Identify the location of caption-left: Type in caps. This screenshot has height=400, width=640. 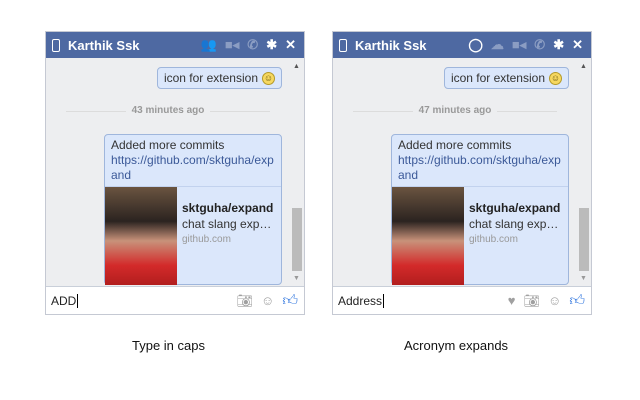
(168, 345).